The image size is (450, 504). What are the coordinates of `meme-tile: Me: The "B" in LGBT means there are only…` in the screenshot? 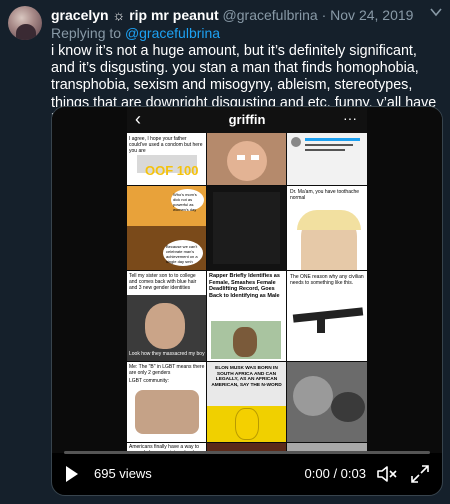 It's located at (166, 402).